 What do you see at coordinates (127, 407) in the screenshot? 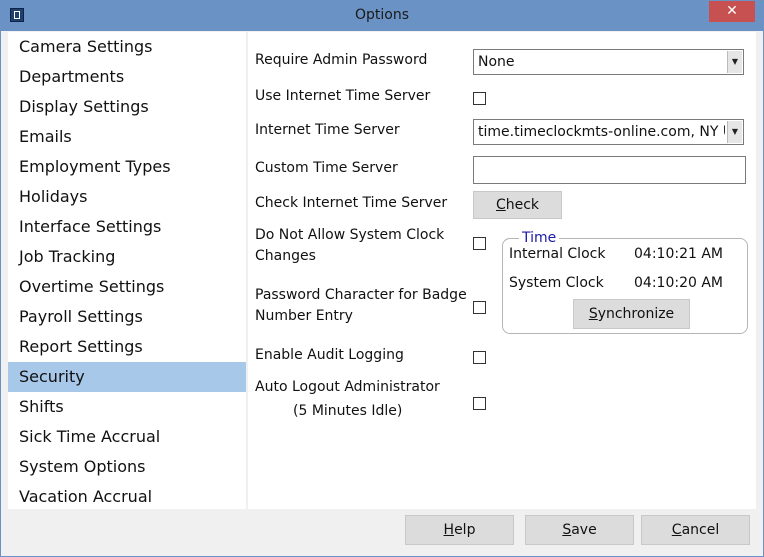
I see `sidebar-item-shifts: Shifts` at bounding box center [127, 407].